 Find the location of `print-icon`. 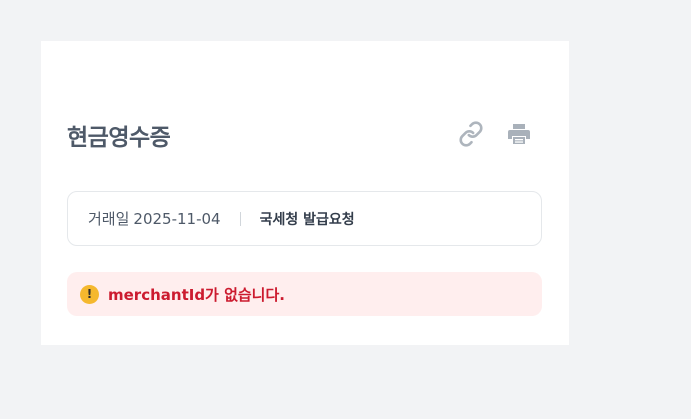

print-icon is located at coordinates (519, 134).